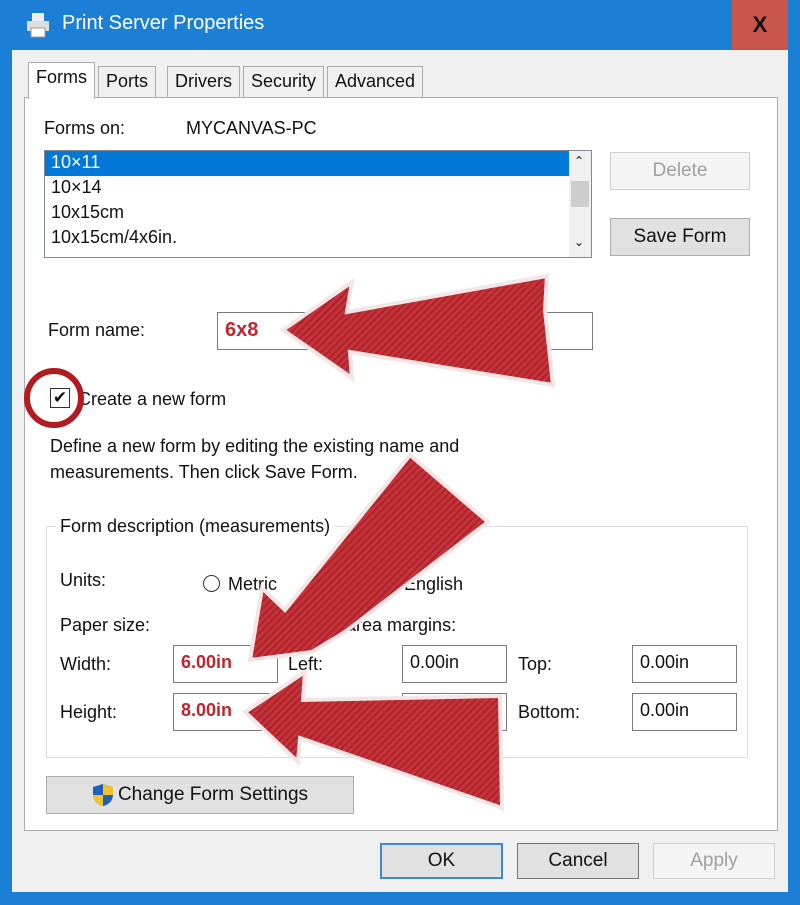 Image resolution: width=800 pixels, height=905 pixels. Describe the element at coordinates (434, 584) in the screenshot. I see `english-label: English` at that location.